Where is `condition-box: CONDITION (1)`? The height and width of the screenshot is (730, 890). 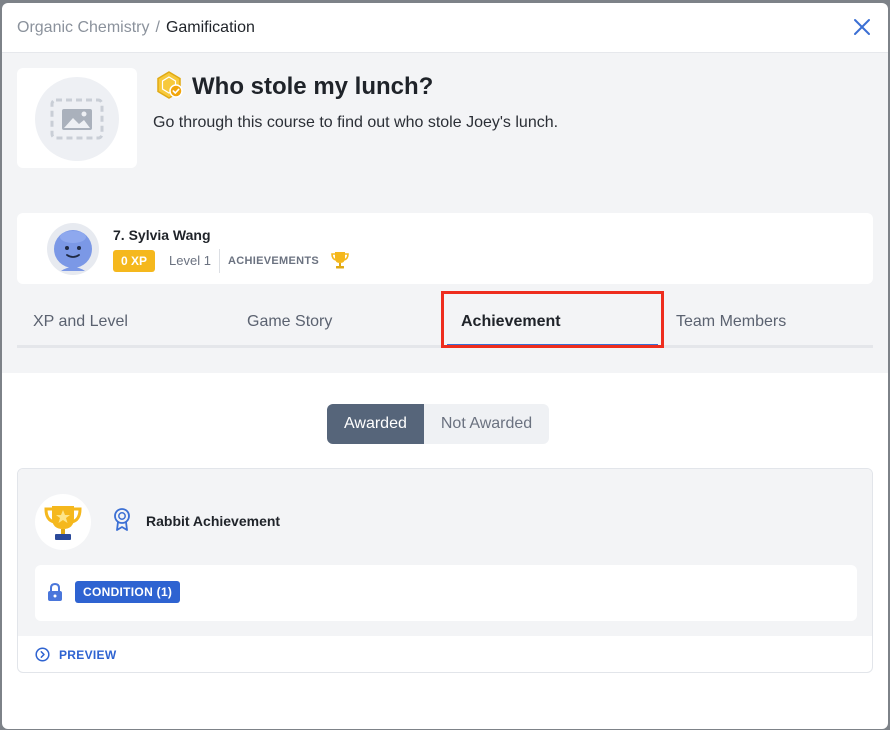
condition-box: CONDITION (1) is located at coordinates (446, 593).